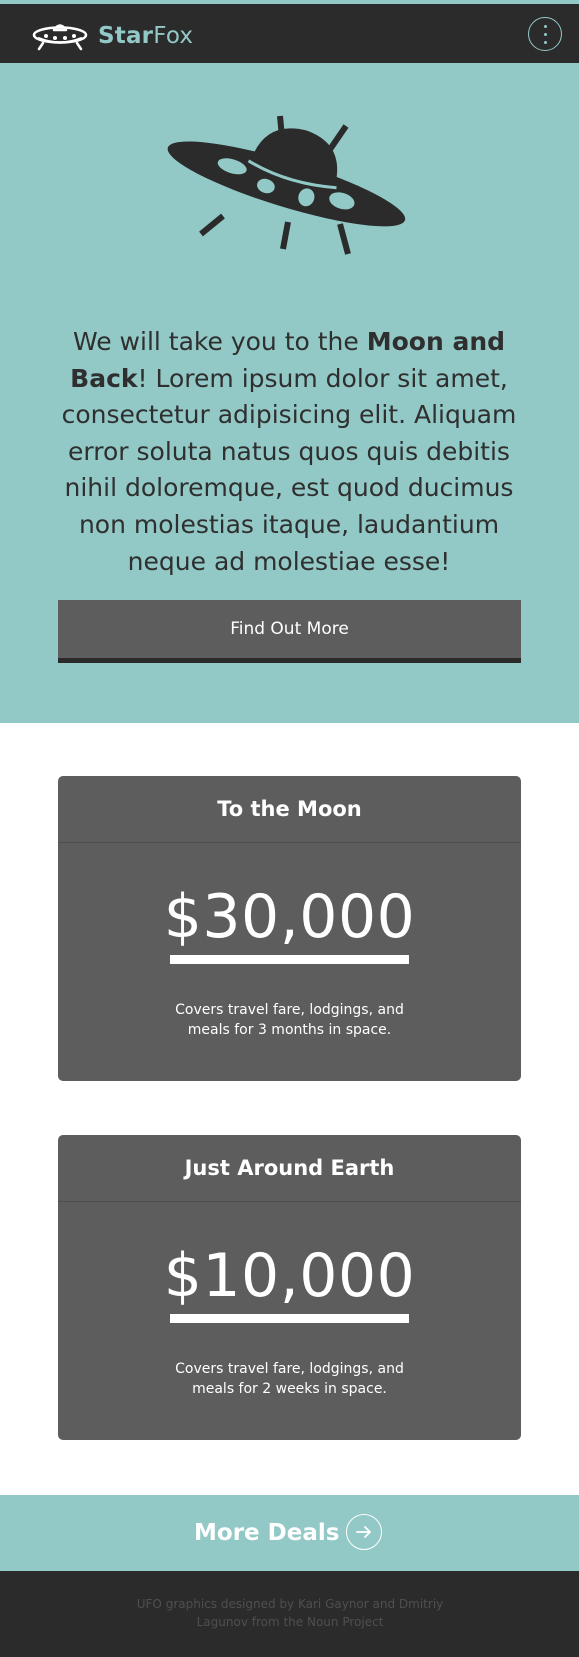 This screenshot has height=1657, width=579. I want to click on deal-title: To the Moon, so click(289, 809).